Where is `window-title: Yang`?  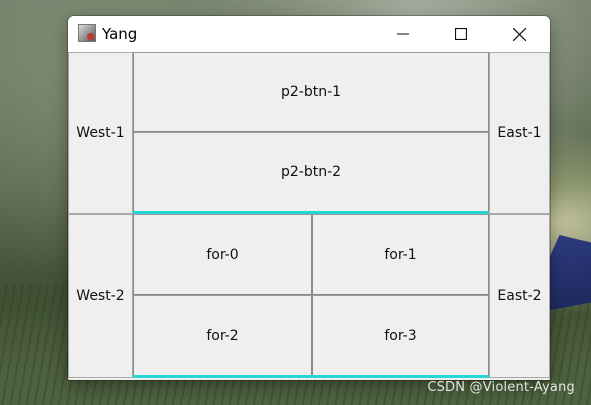 window-title: Yang is located at coordinates (120, 34).